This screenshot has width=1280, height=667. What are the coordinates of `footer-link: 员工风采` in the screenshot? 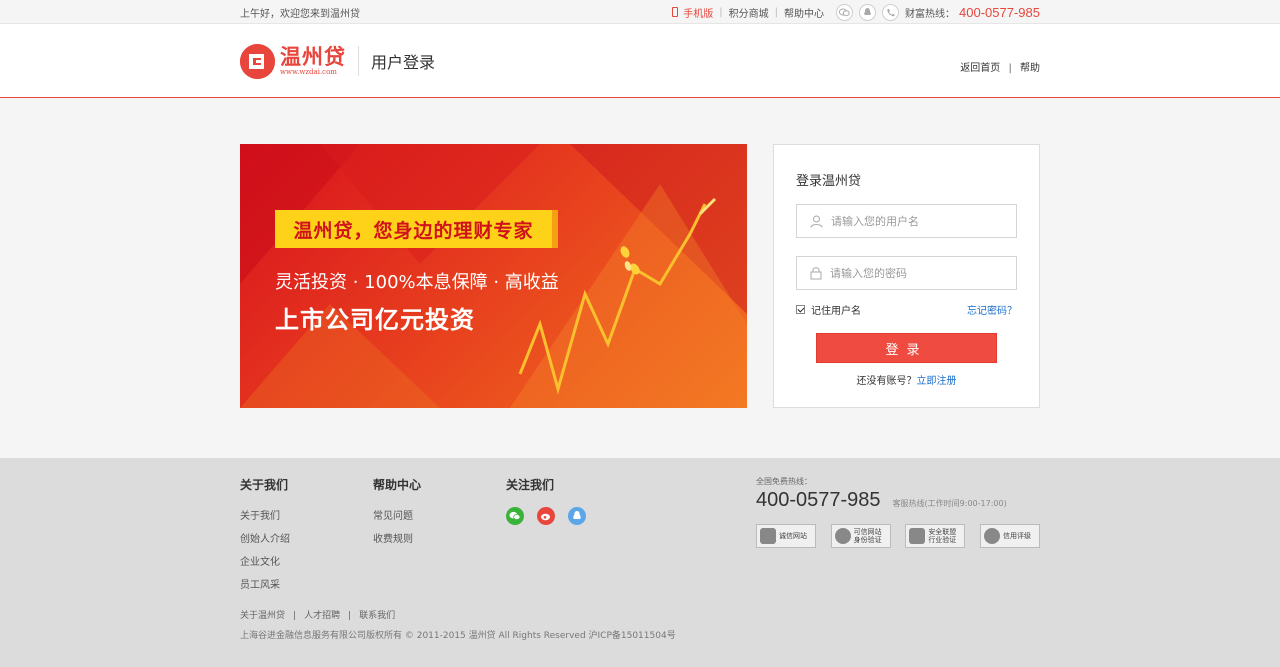 It's located at (306, 583).